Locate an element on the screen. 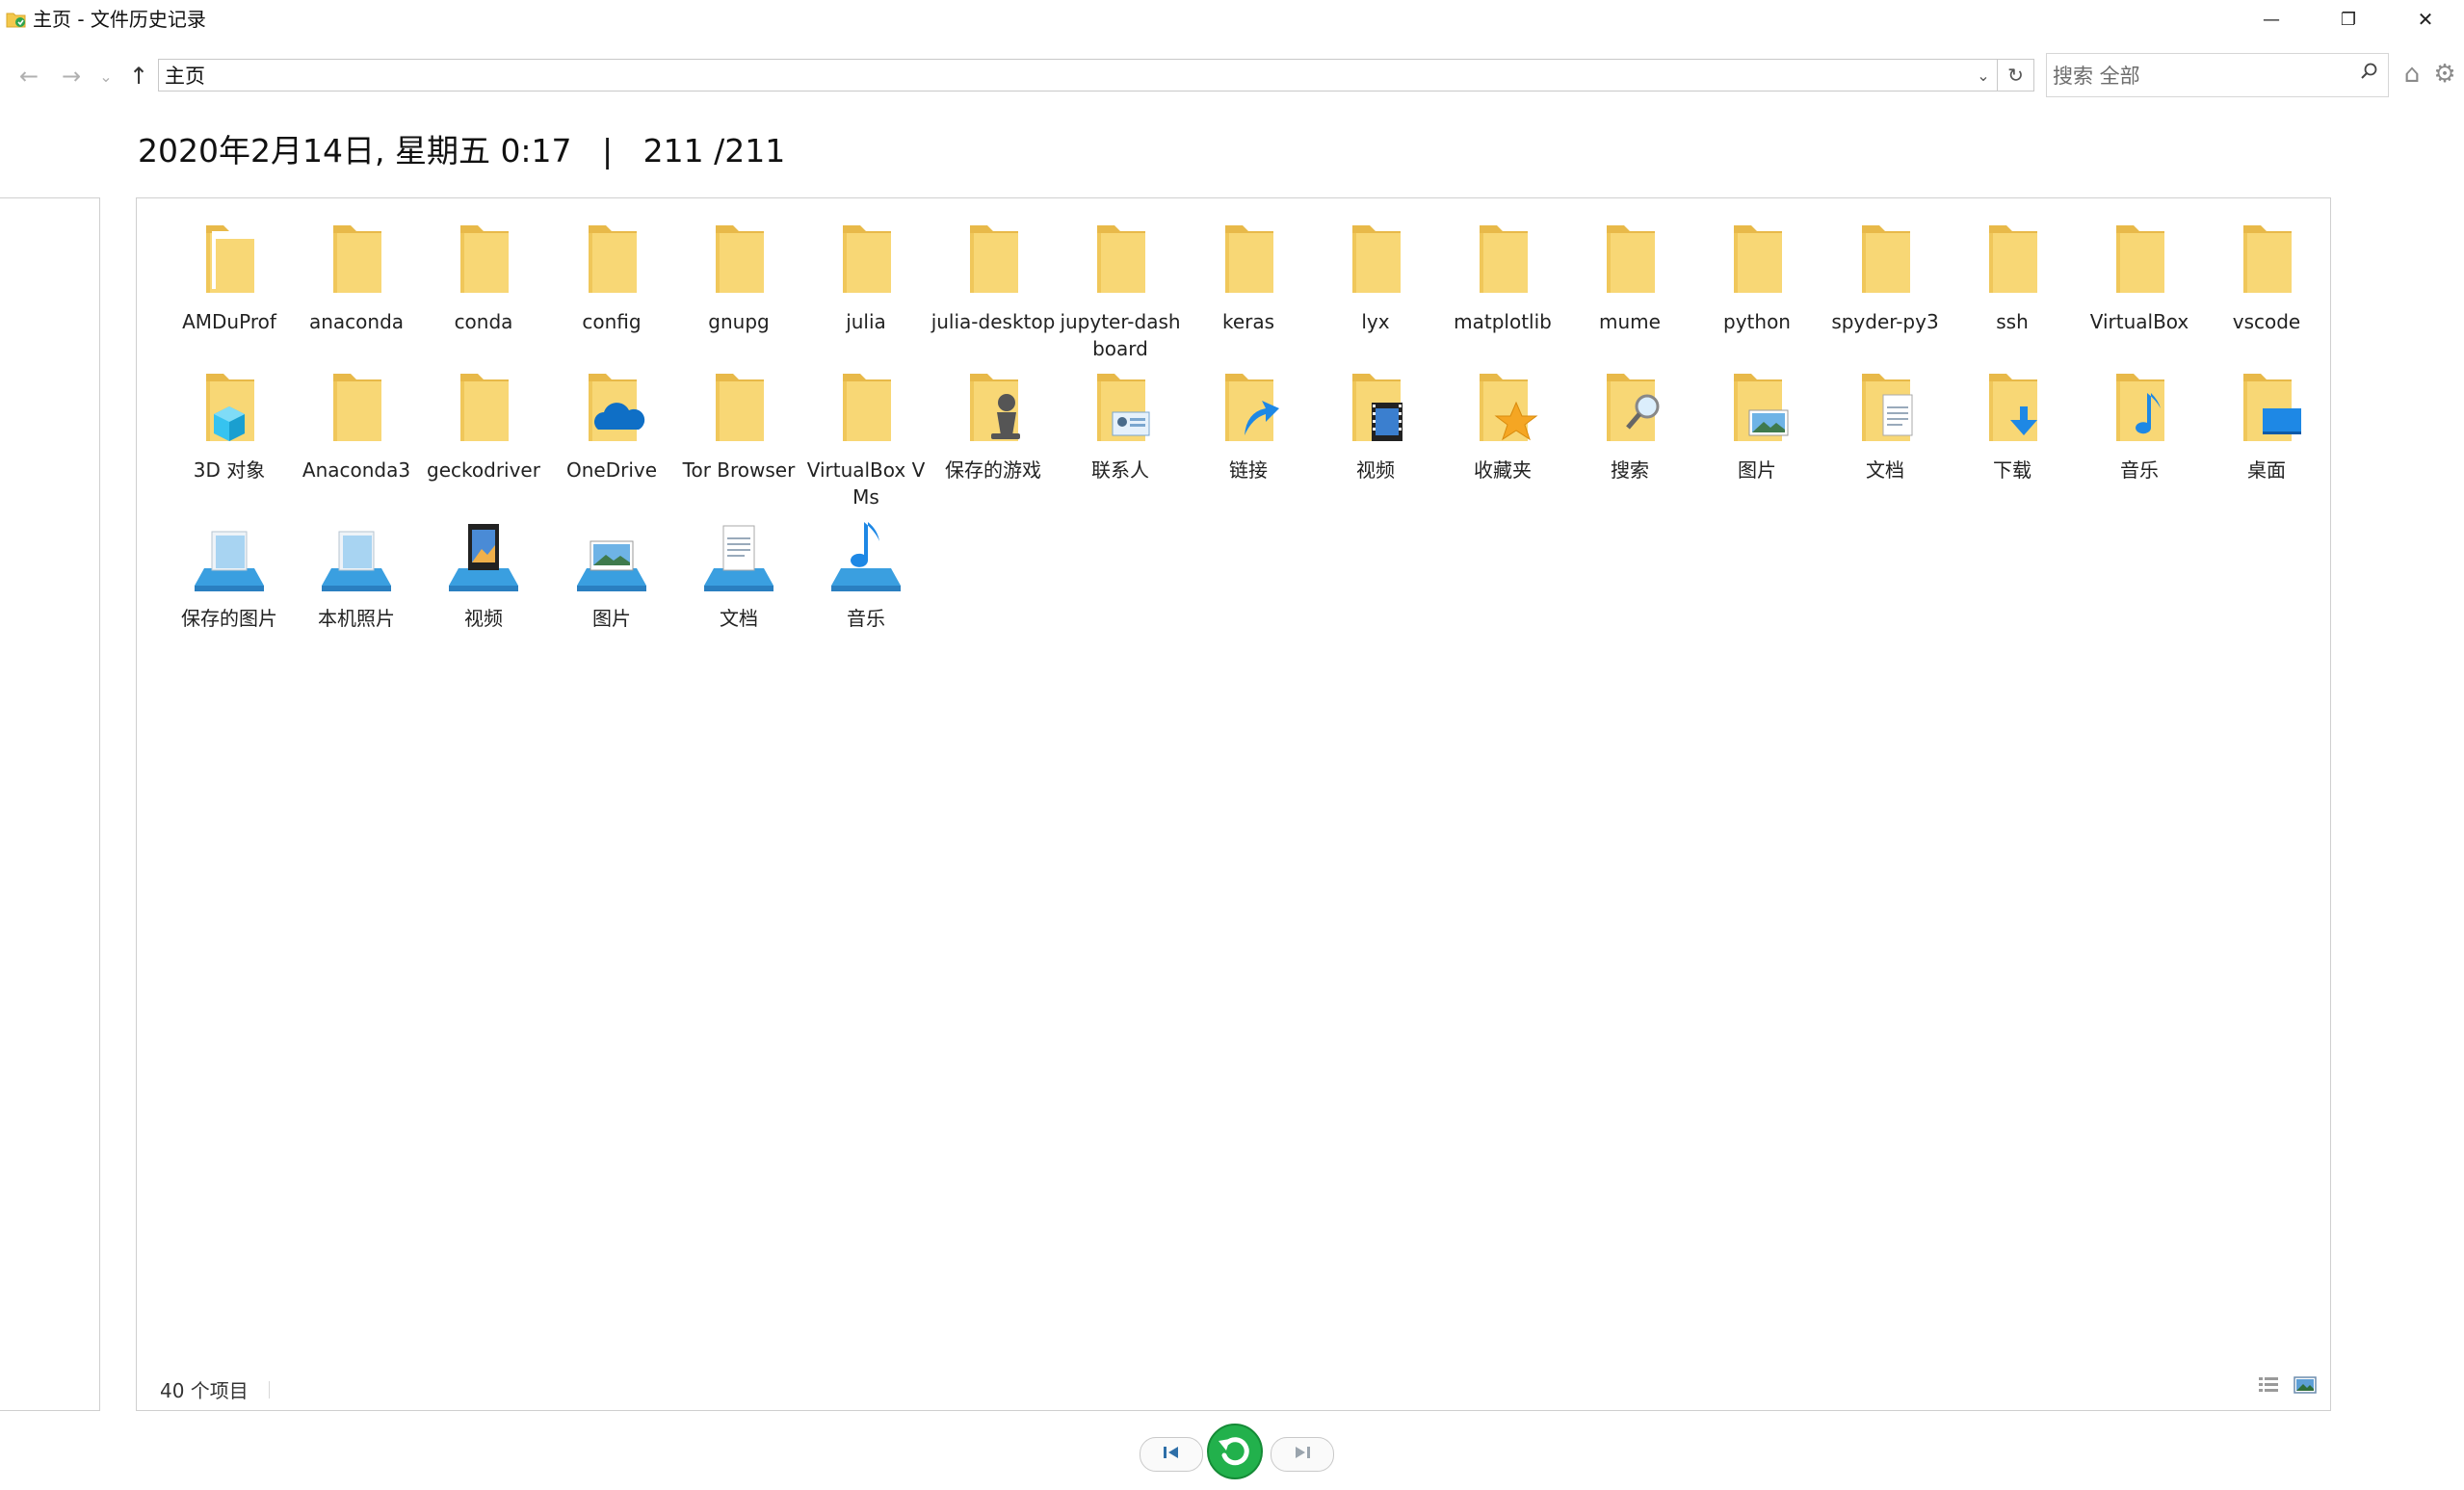 The image size is (2464, 1490). file-item: 桌面 is located at coordinates (2266, 436).